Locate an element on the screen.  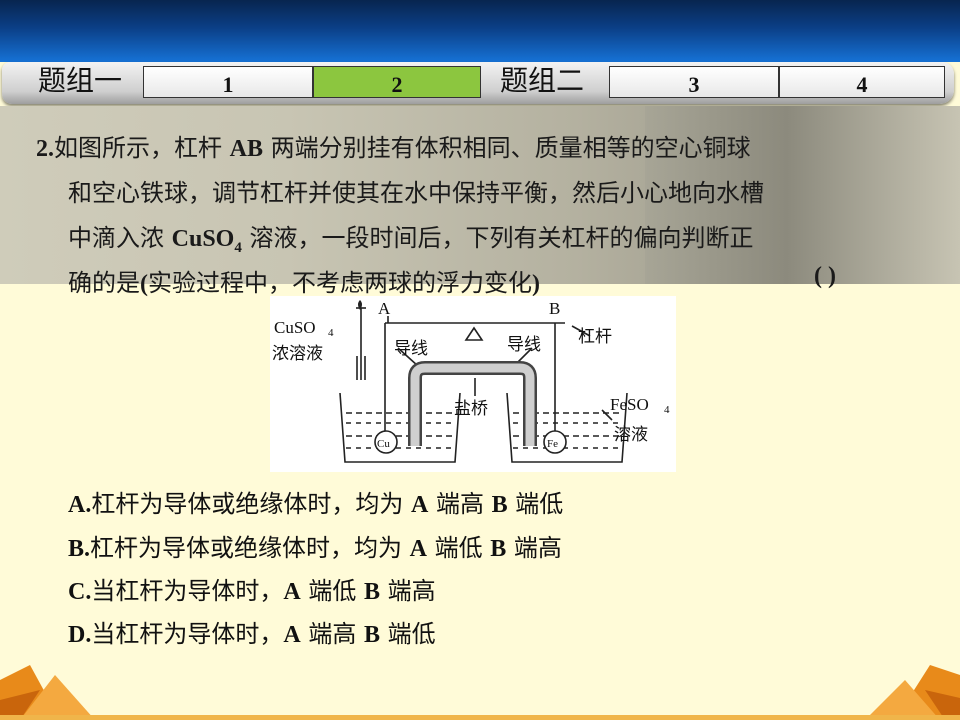
question-text: CuSO is located at coordinates (203, 239).